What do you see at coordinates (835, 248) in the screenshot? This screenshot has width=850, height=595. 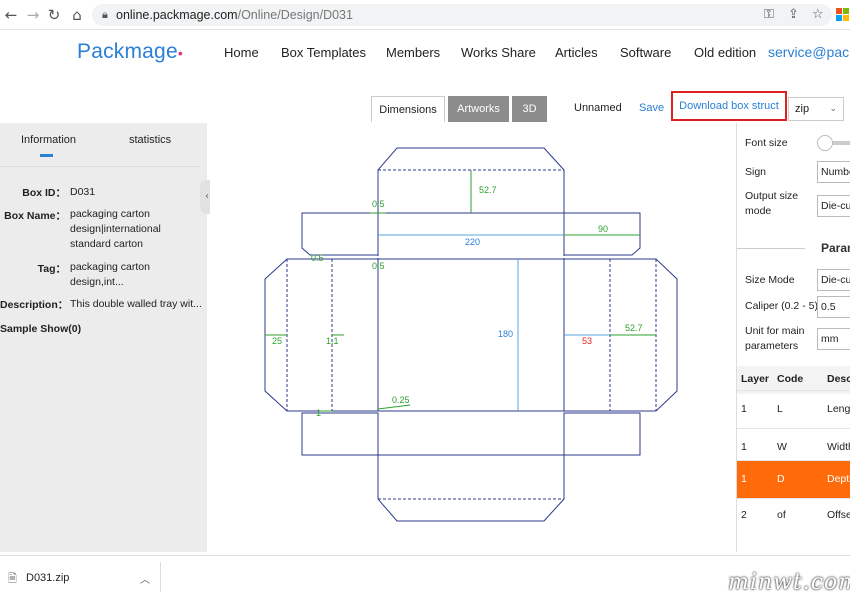 I see `parameters-heading: Param` at bounding box center [835, 248].